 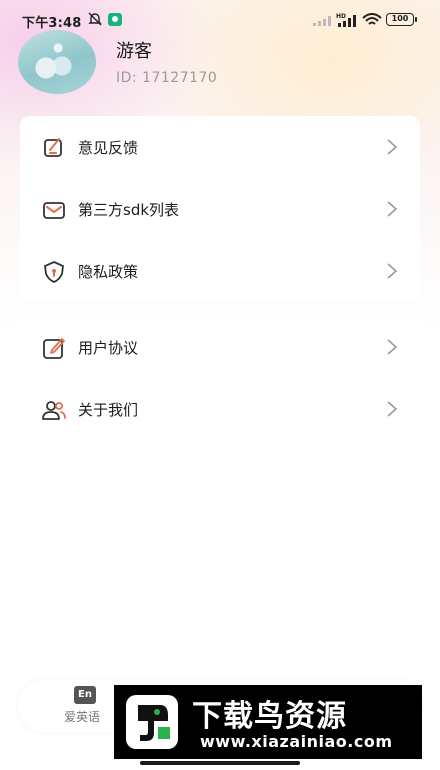 I want to click on svg-text: HD, so click(x=341, y=16).